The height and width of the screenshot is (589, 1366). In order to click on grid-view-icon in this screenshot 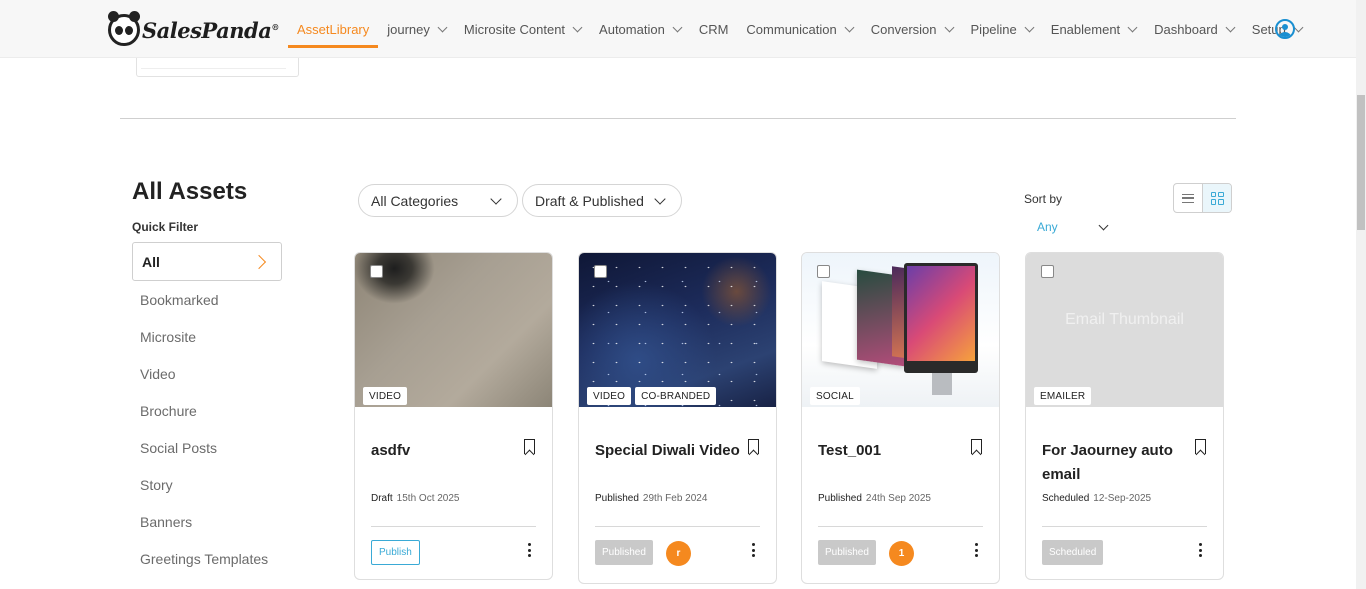, I will do `click(1217, 198)`.